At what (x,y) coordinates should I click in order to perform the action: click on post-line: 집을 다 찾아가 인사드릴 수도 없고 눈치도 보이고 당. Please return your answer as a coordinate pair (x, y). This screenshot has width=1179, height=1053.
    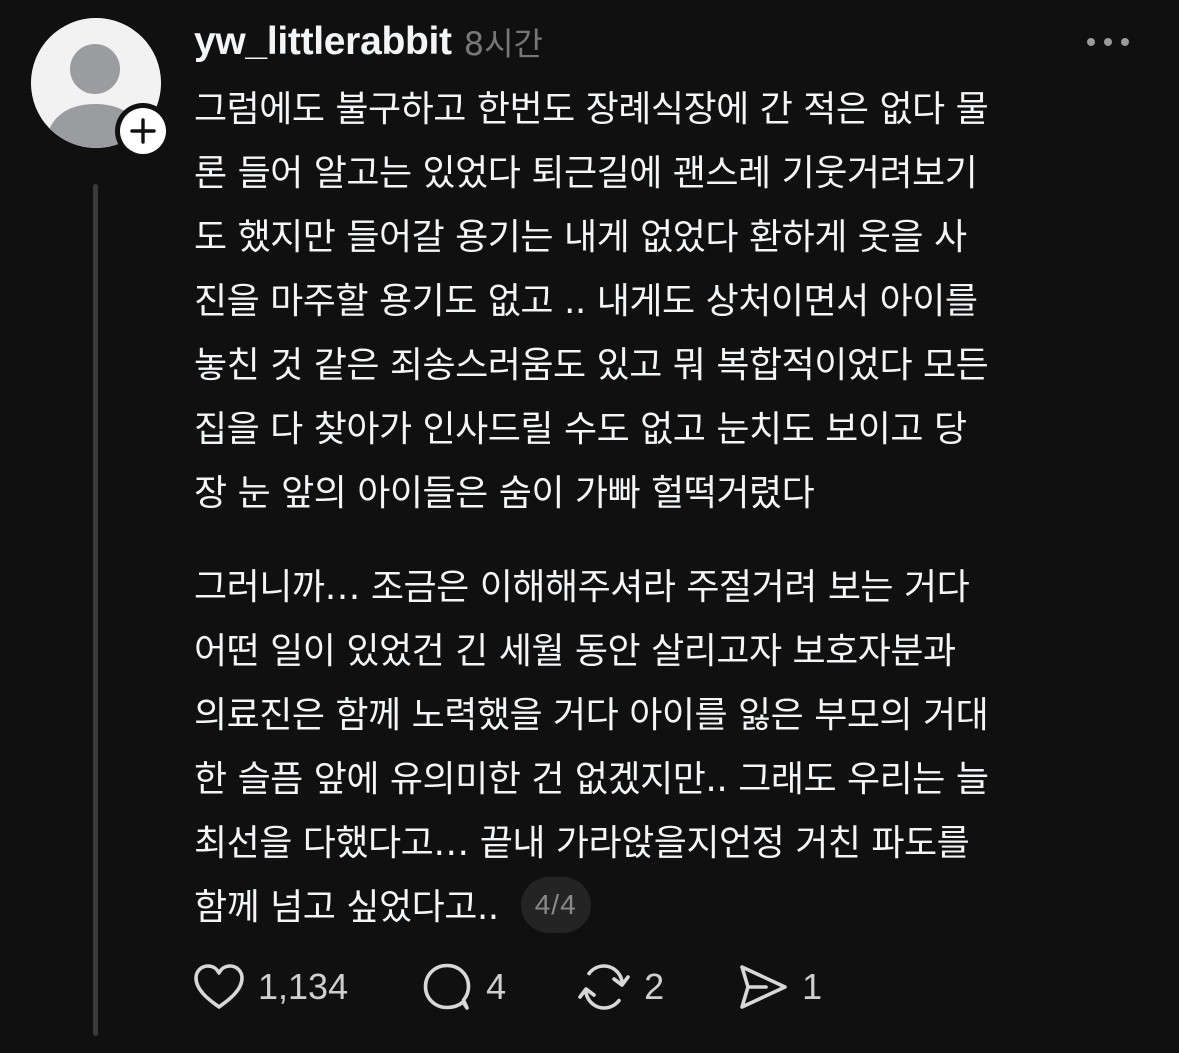
    Looking at the image, I should click on (580, 429).